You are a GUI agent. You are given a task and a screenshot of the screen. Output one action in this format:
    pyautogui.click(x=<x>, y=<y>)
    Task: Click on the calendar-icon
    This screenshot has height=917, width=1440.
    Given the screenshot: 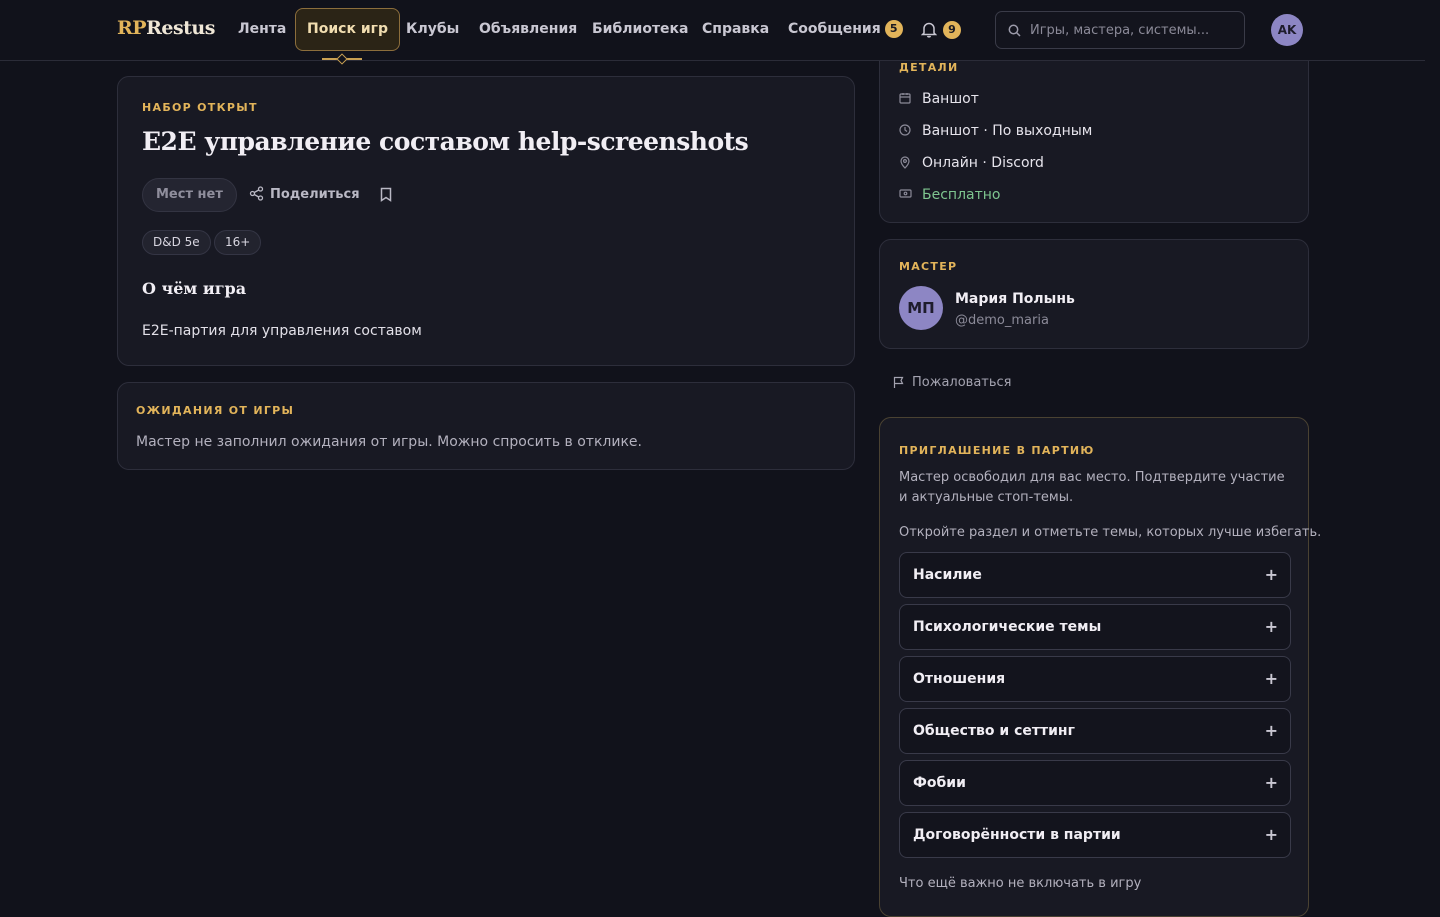 What is the action you would take?
    pyautogui.click(x=905, y=98)
    